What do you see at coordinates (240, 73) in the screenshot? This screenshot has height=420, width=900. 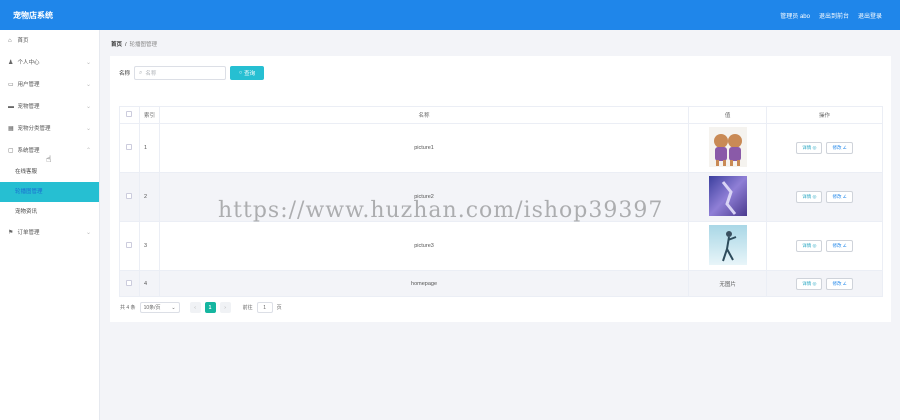 I see `search-icon: ○` at bounding box center [240, 73].